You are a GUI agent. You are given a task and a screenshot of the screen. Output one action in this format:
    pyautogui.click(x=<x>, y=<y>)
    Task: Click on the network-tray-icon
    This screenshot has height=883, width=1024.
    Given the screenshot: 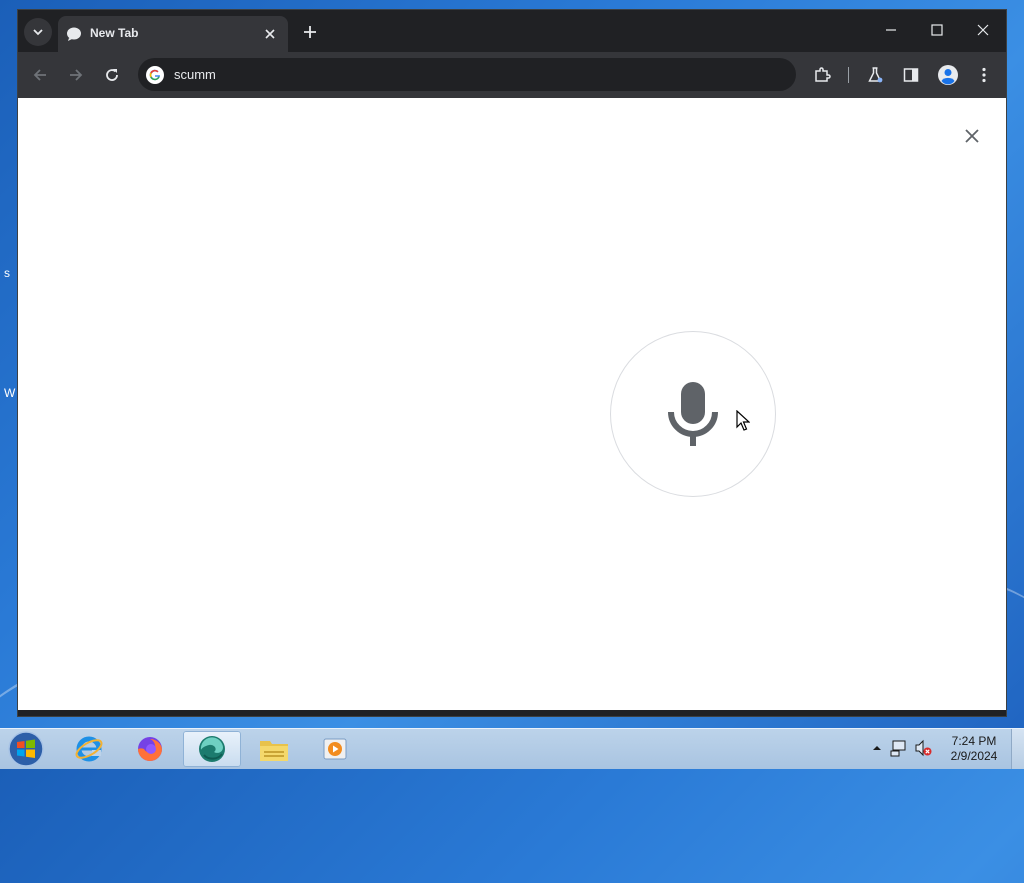 What is the action you would take?
    pyautogui.click(x=899, y=748)
    